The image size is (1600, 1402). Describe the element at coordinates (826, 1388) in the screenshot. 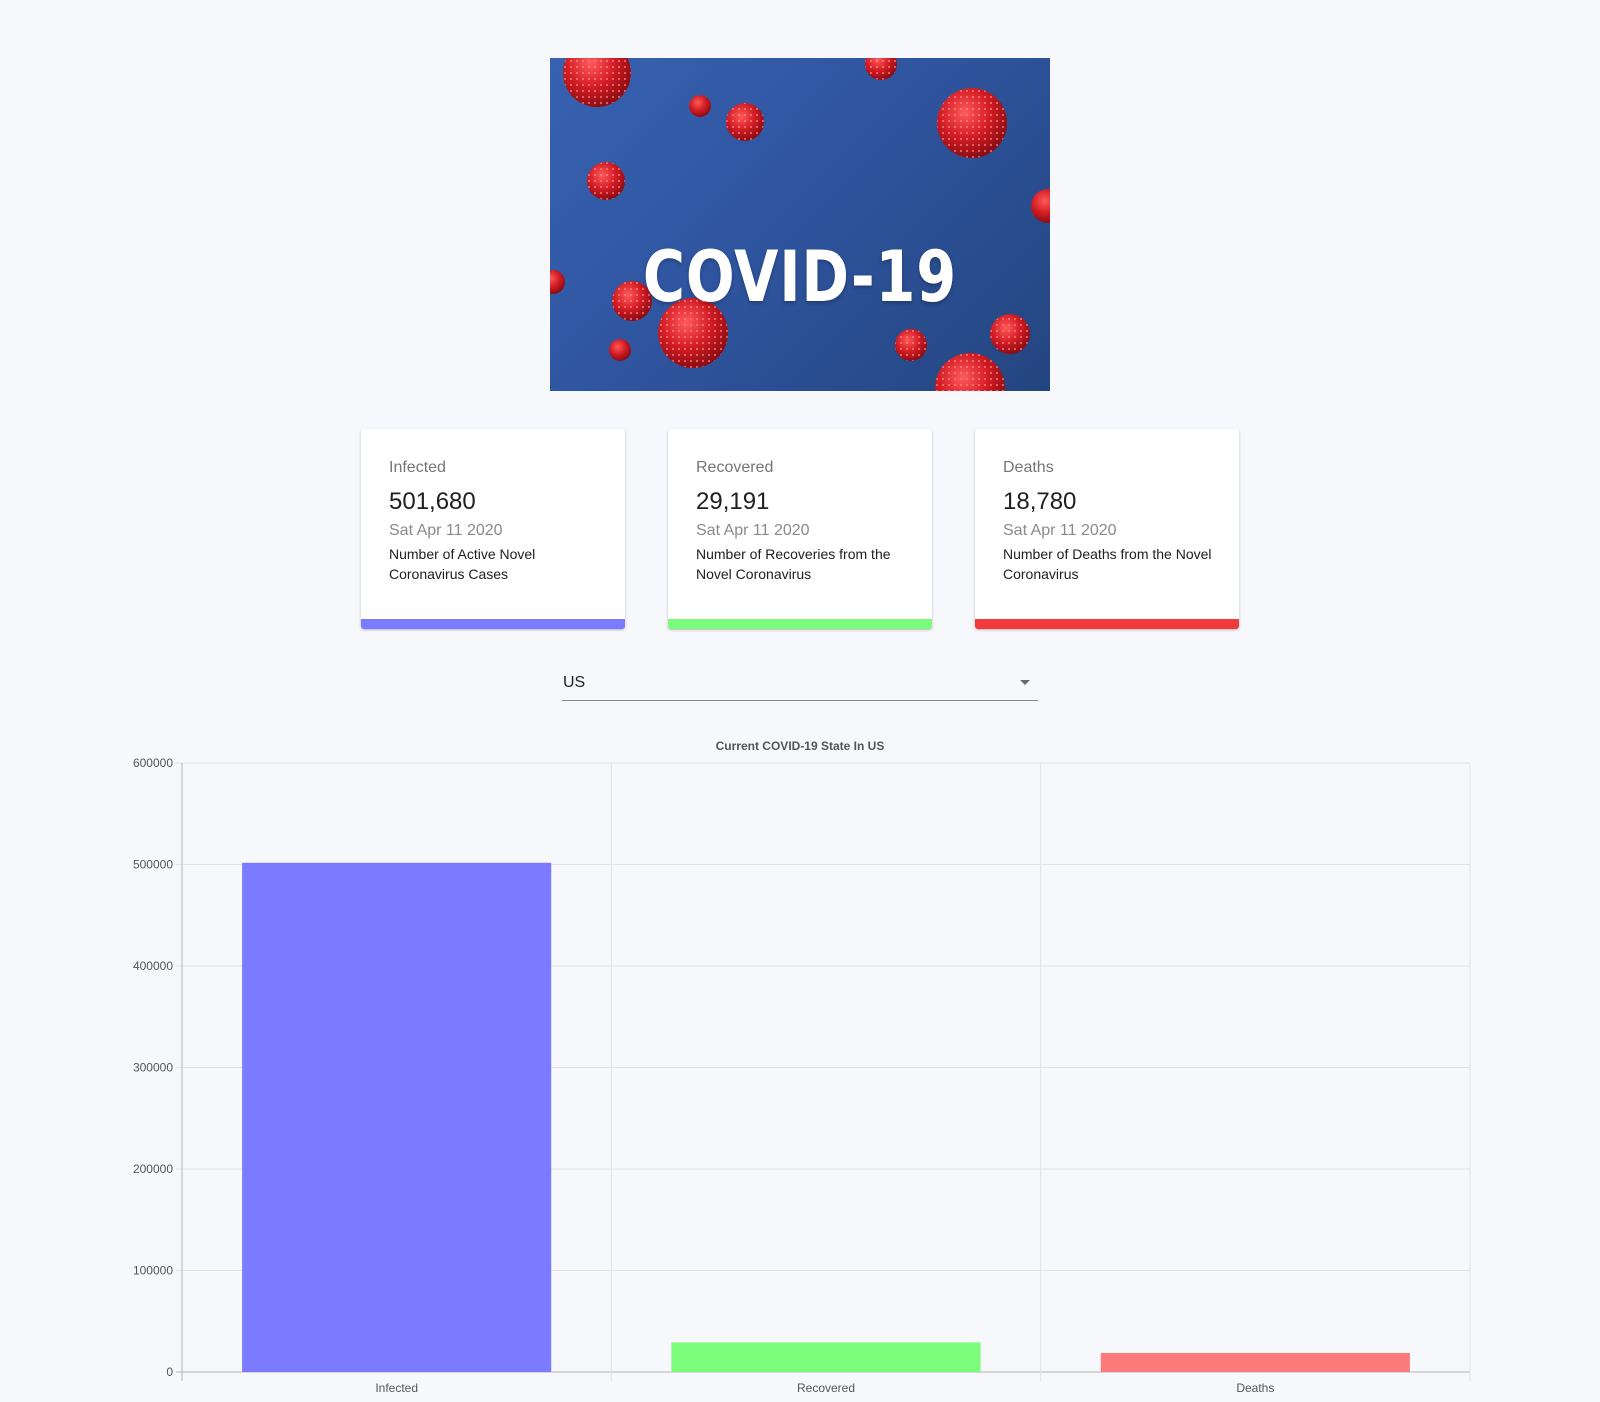

I see `x-tick-label: Recovered` at that location.